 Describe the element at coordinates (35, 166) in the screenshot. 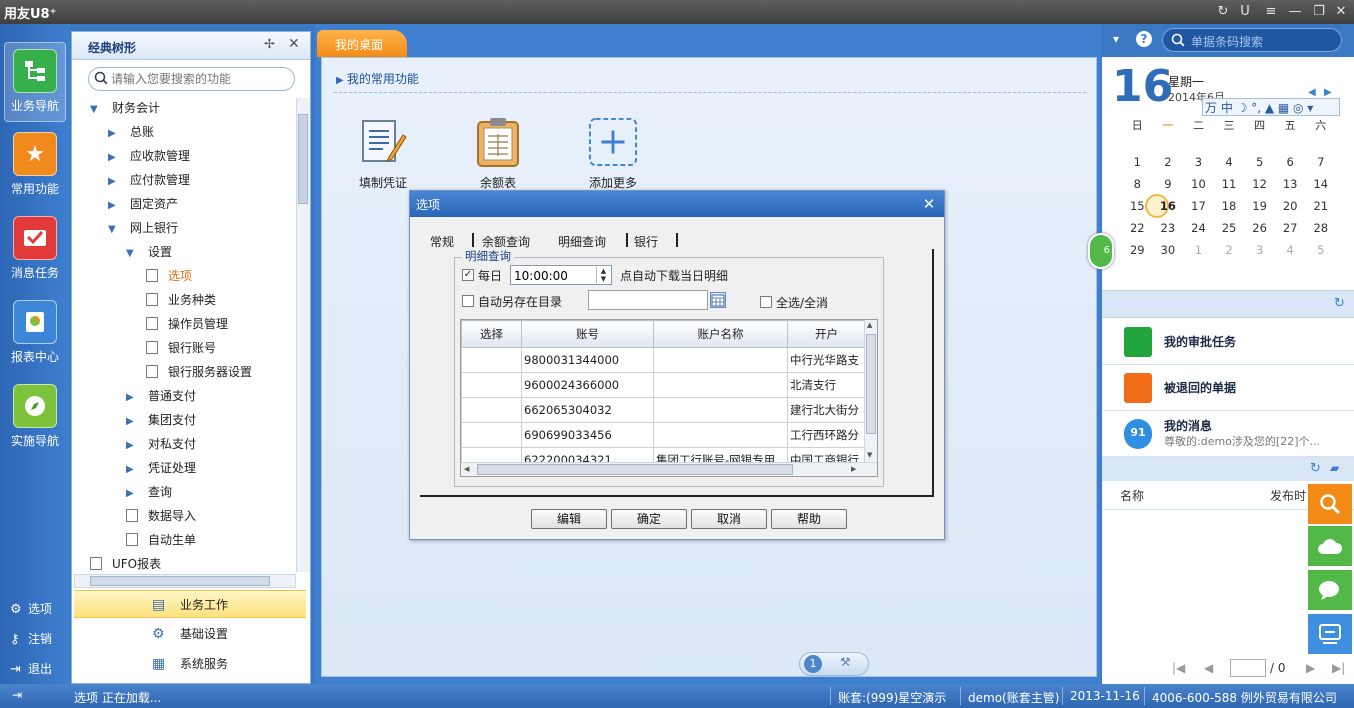

I see `nav-common-functions: ★ 常用功能` at that location.